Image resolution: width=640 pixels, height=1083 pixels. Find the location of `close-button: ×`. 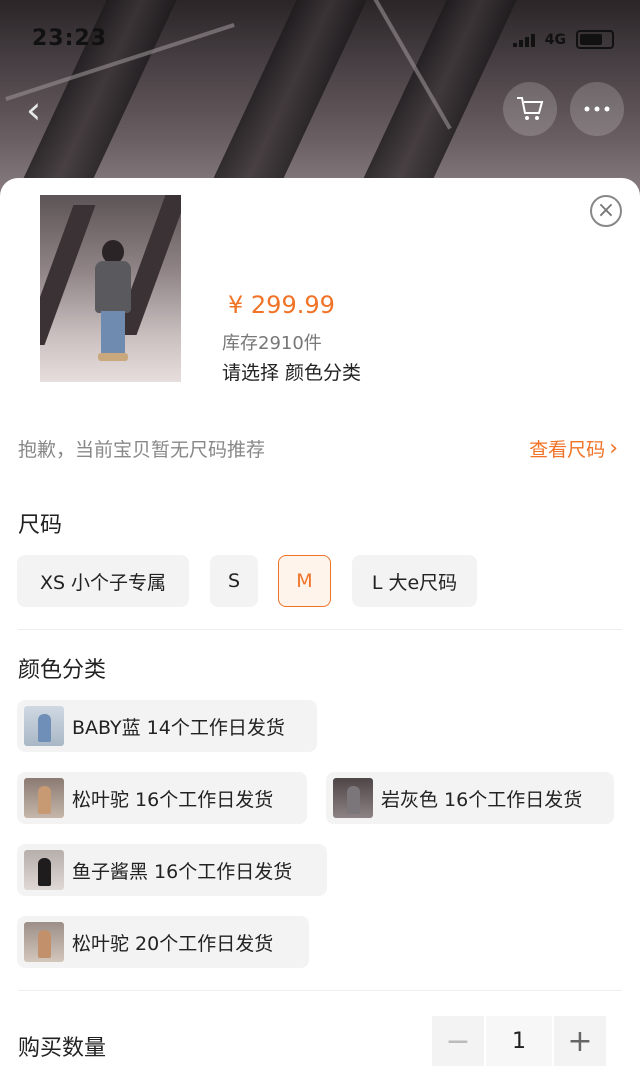

close-button: × is located at coordinates (606, 211).